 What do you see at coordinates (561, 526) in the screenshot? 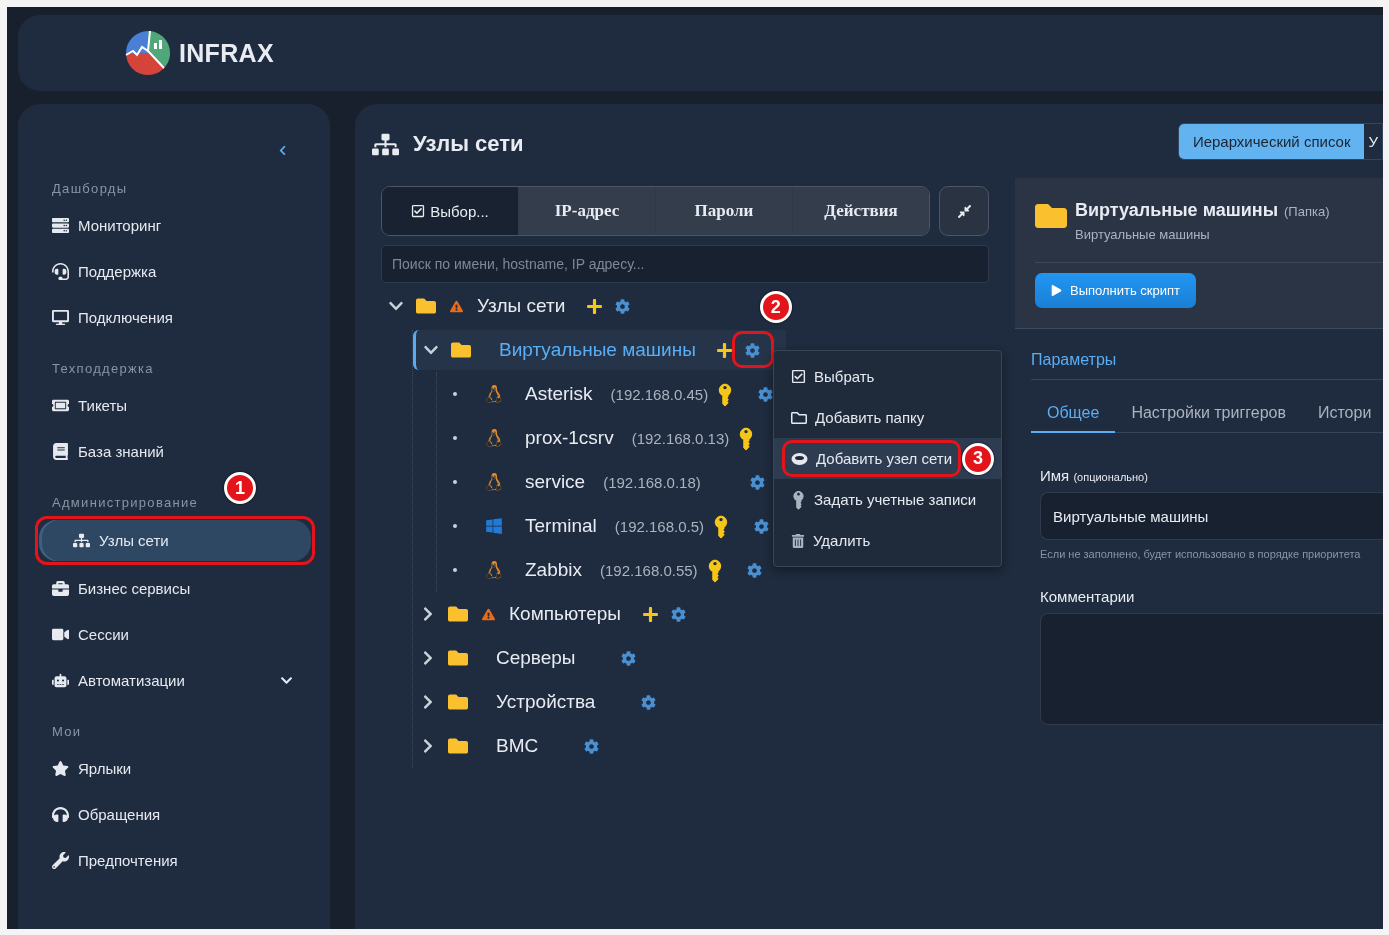
I see `node-name: Terminal` at bounding box center [561, 526].